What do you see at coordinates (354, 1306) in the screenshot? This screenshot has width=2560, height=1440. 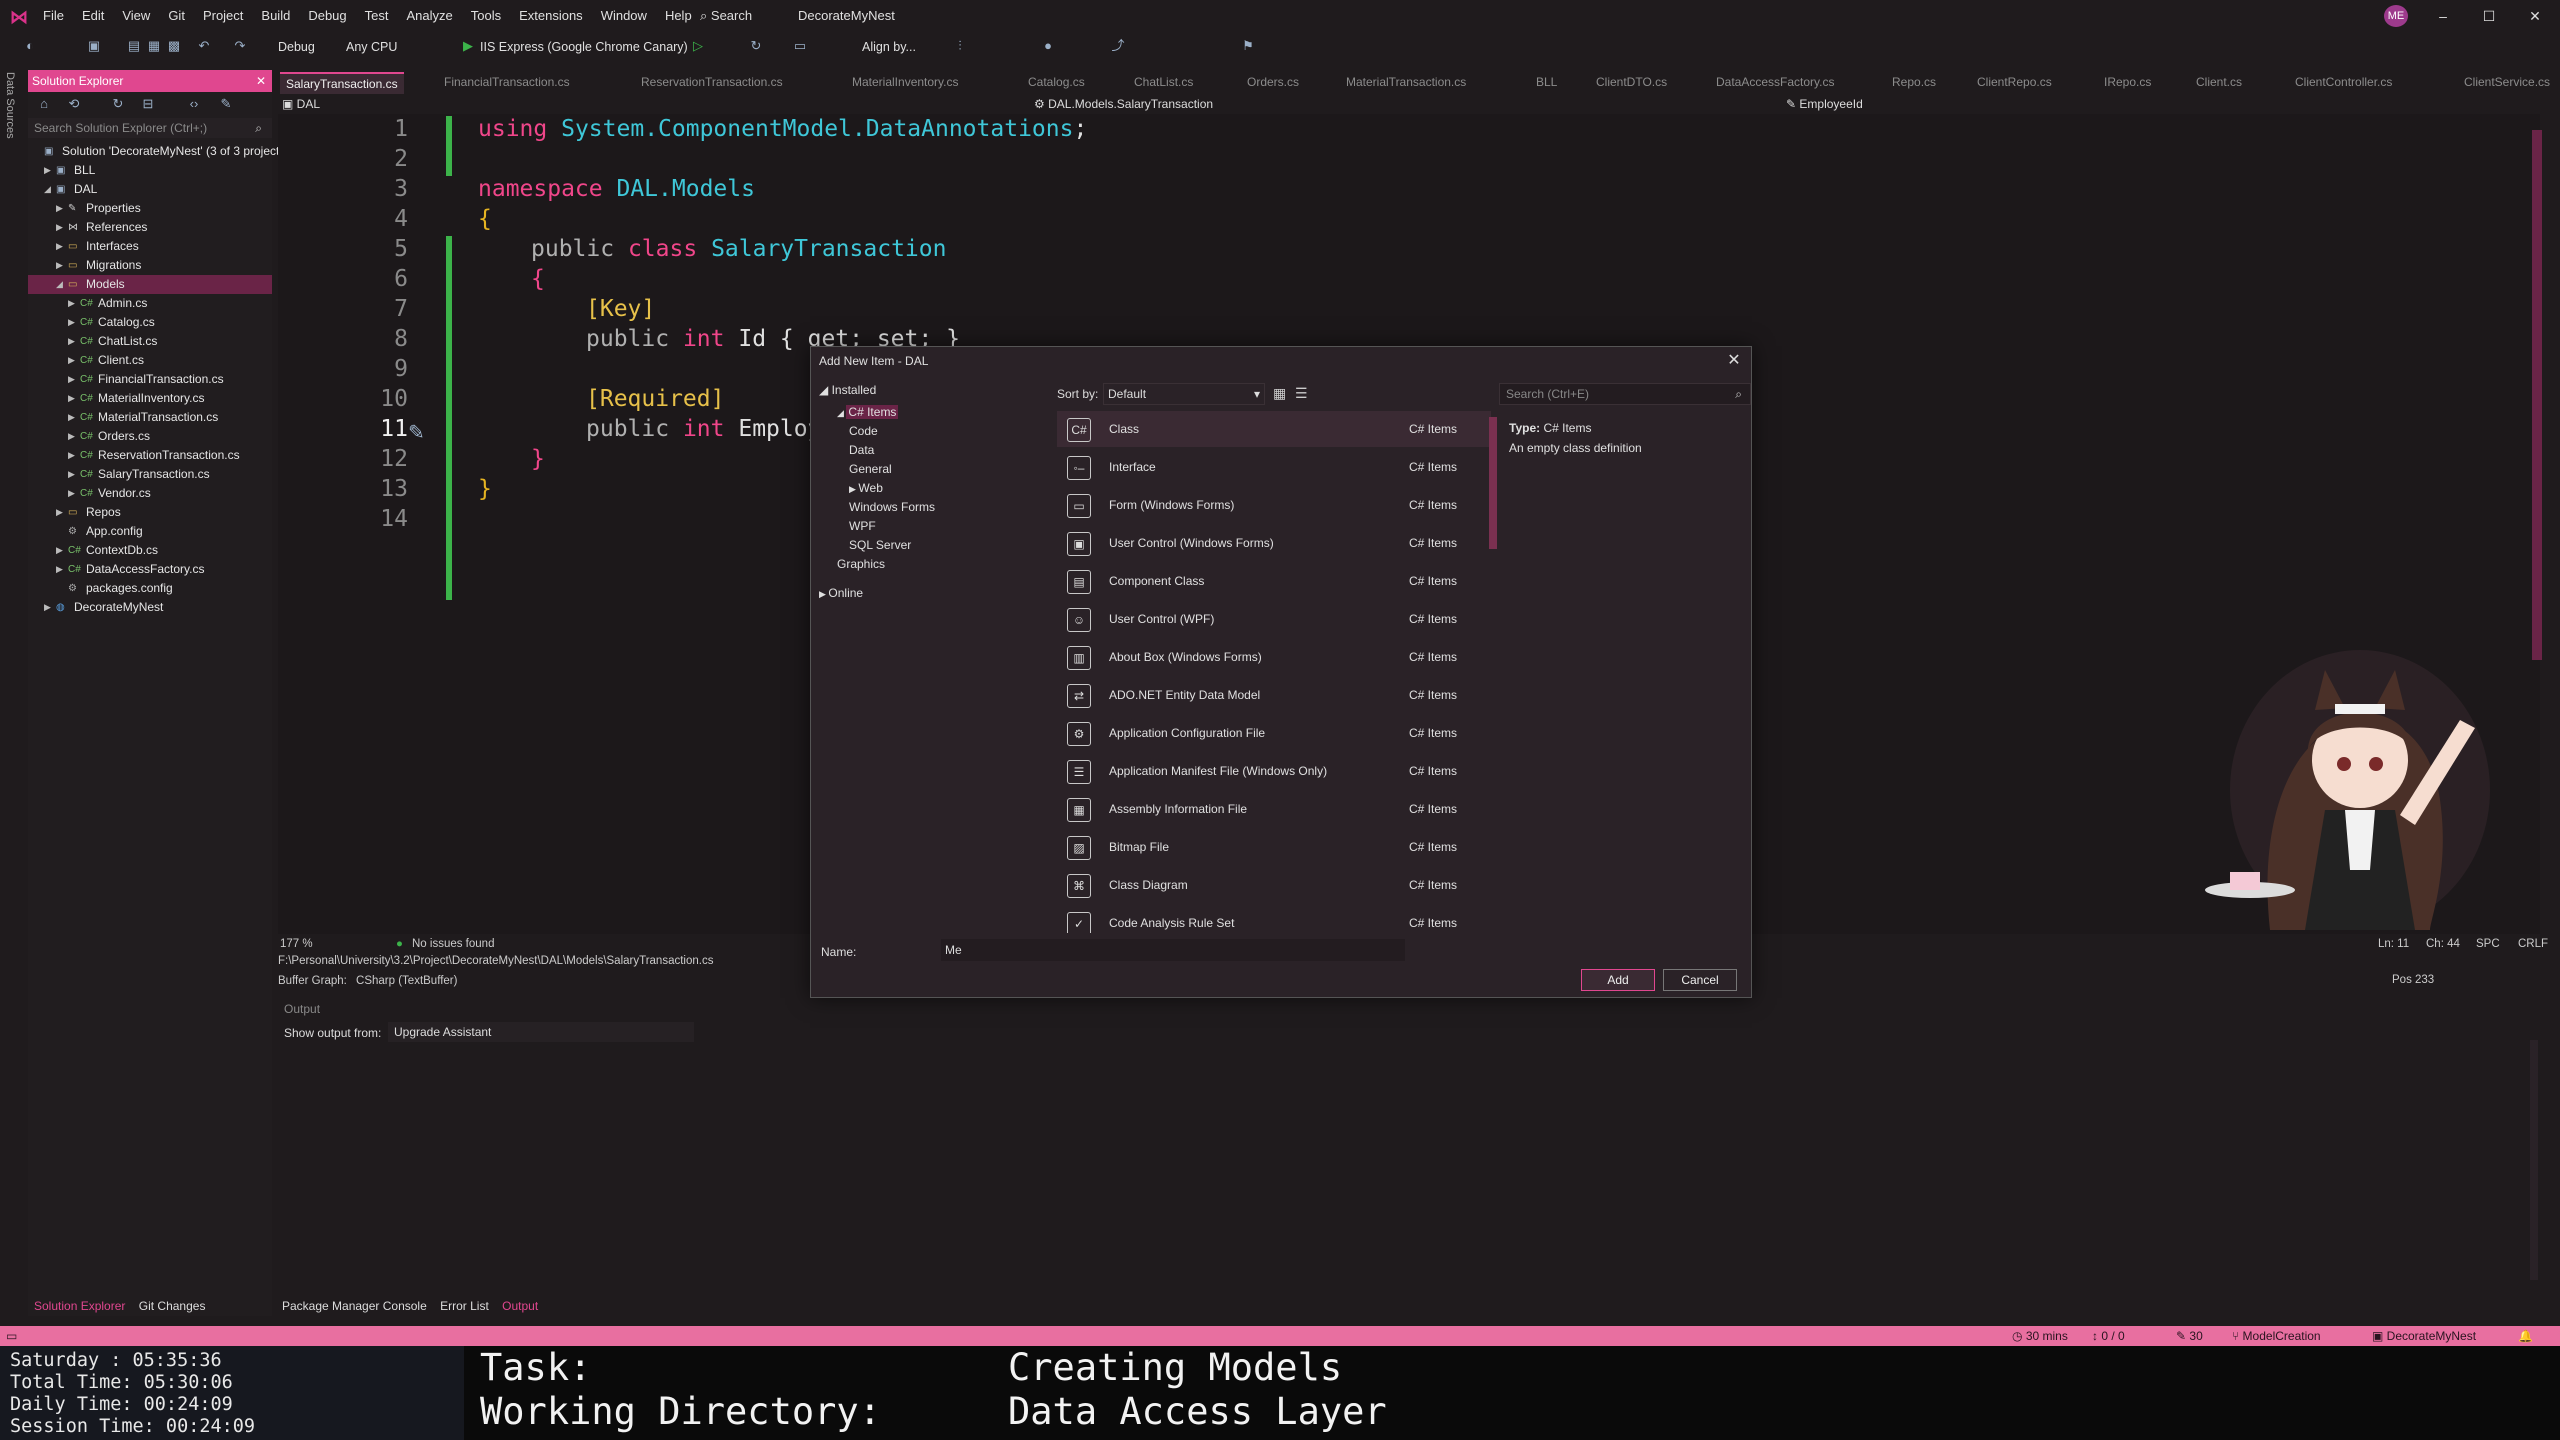 I see `tab-package-manager-console: Package Manager Console` at bounding box center [354, 1306].